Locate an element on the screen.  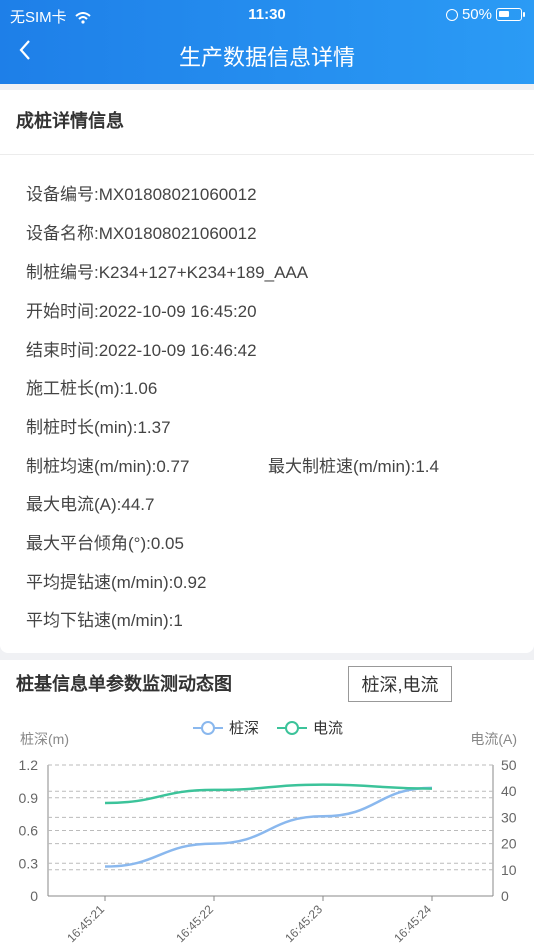
y-axis-label: 桩深(m) is located at coordinates (44, 739).